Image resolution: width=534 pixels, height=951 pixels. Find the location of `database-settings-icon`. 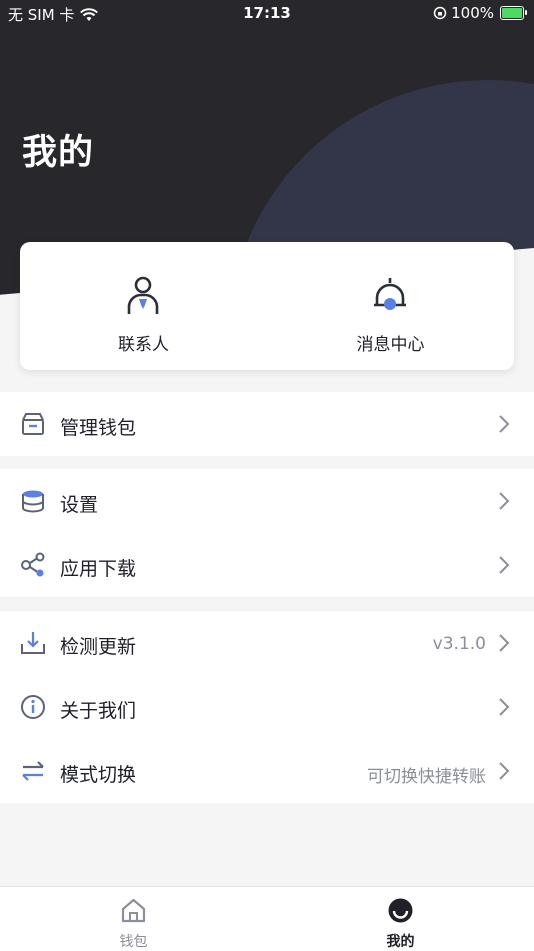

database-settings-icon is located at coordinates (33, 501).